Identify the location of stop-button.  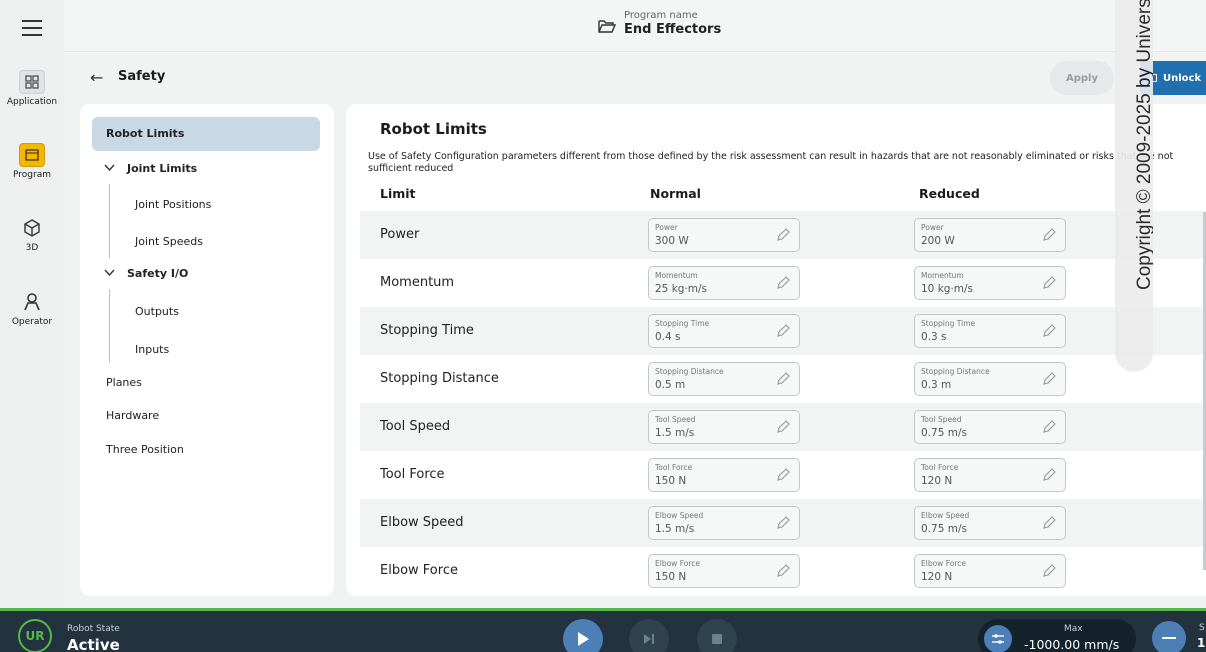
(717, 635).